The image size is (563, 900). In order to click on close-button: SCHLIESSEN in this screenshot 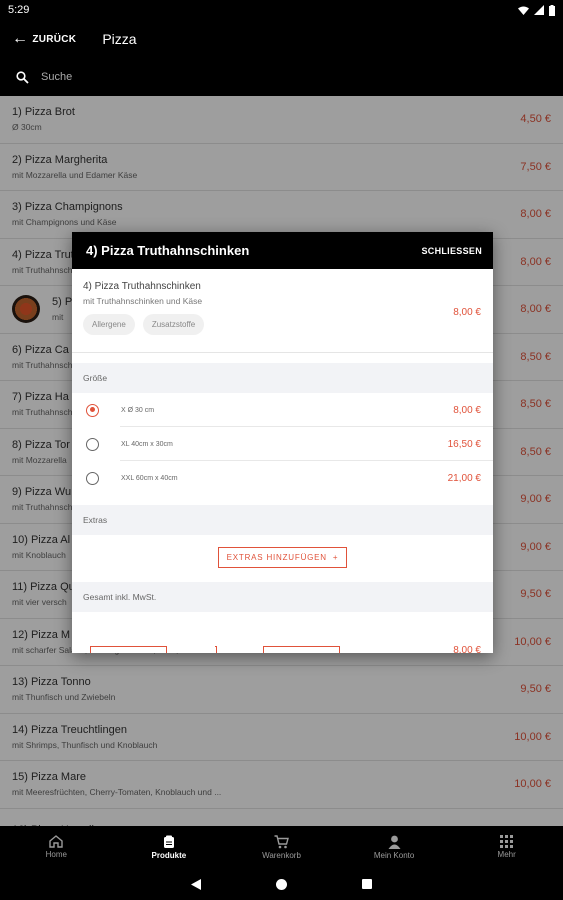, I will do `click(451, 251)`.